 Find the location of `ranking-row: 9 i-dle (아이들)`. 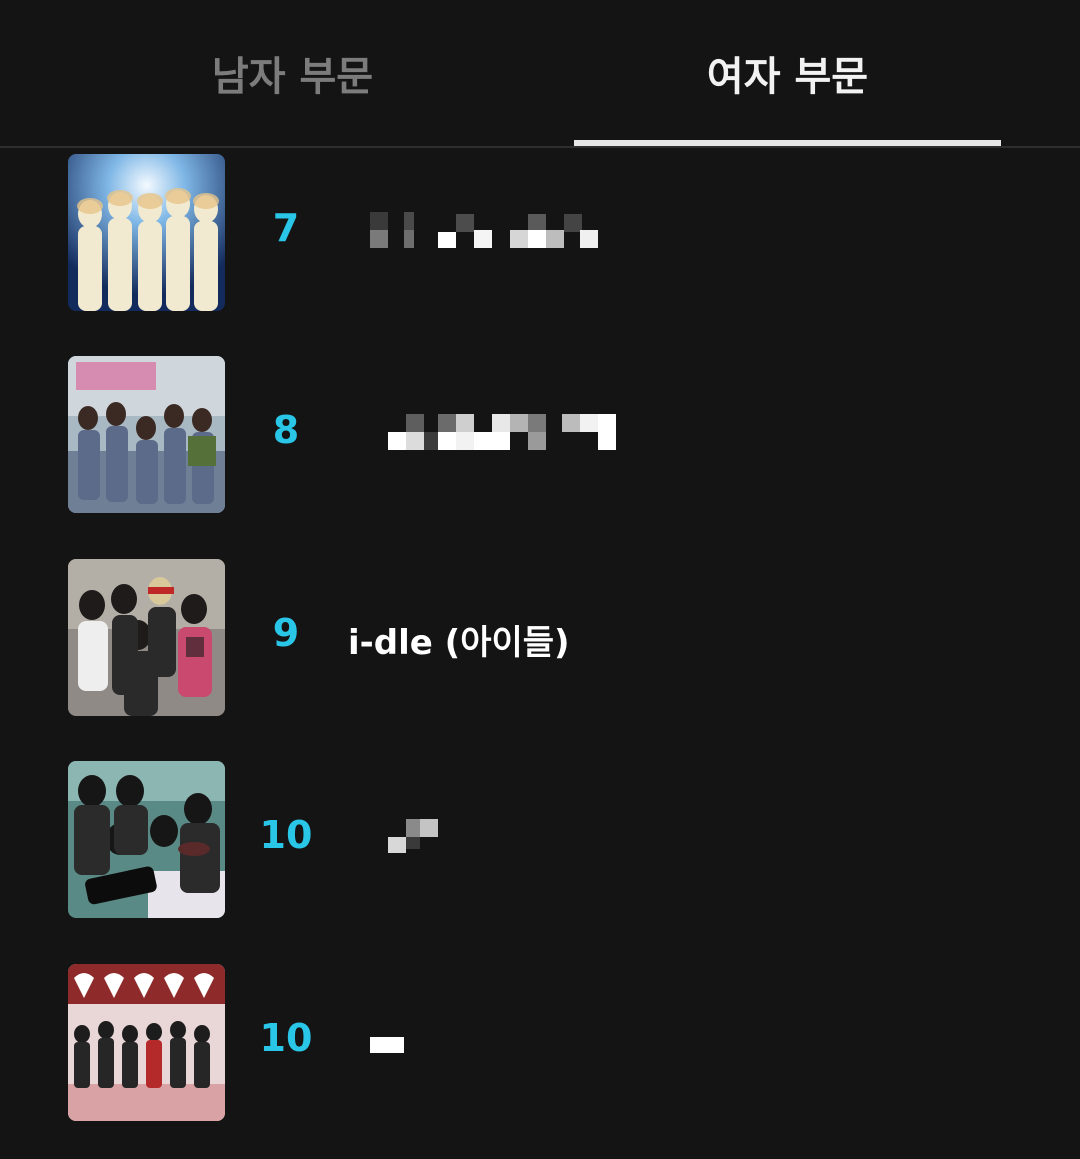

ranking-row: 9 i-dle (아이들) is located at coordinates (540, 639).